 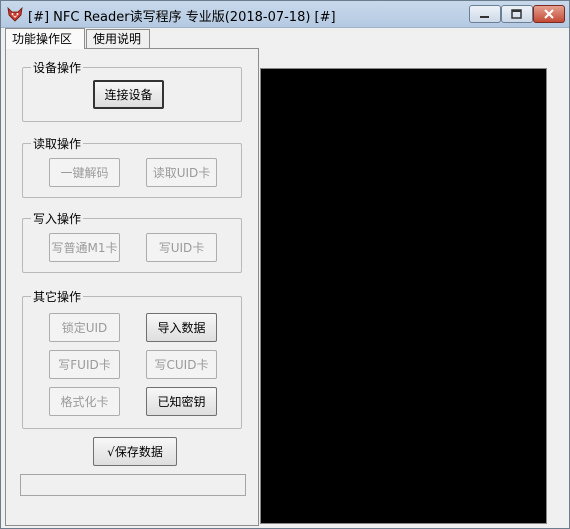 I want to click on group-device: 设备操作 连接设备, so click(x=132, y=90).